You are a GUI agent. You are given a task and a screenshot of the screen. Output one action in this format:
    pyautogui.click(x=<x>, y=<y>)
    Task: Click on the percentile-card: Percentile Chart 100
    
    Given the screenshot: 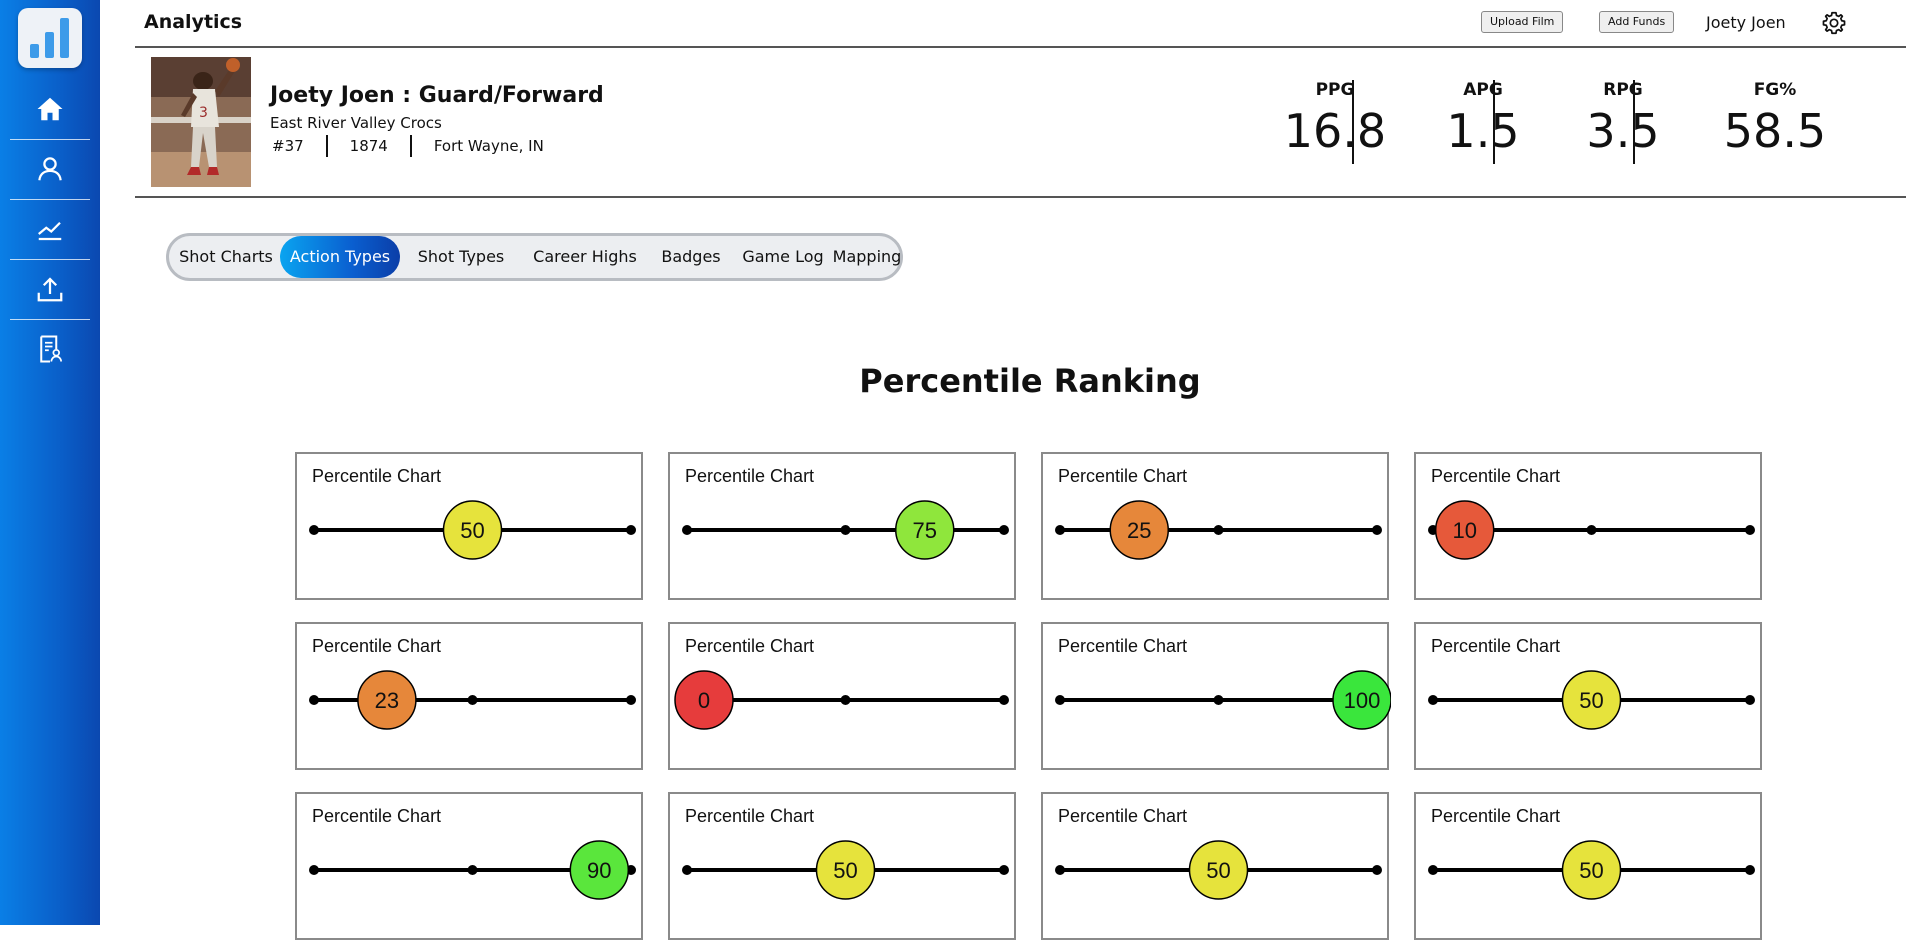 What is the action you would take?
    pyautogui.click(x=1216, y=696)
    